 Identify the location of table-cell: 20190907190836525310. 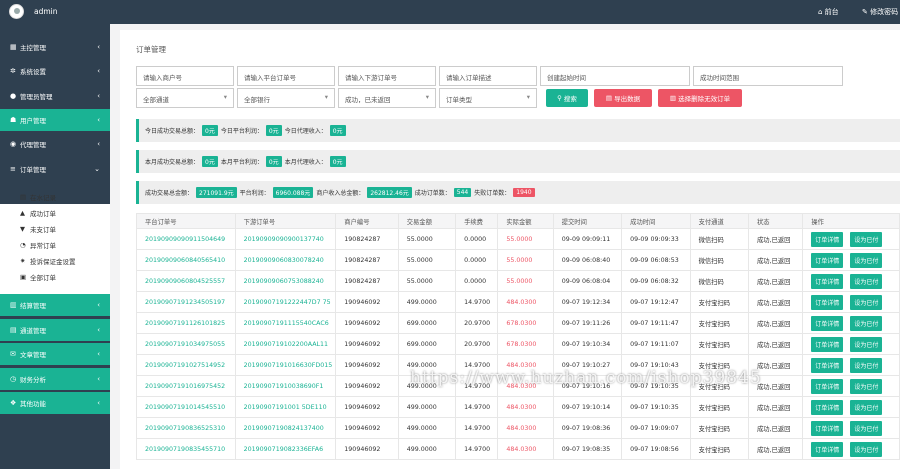
(186, 428).